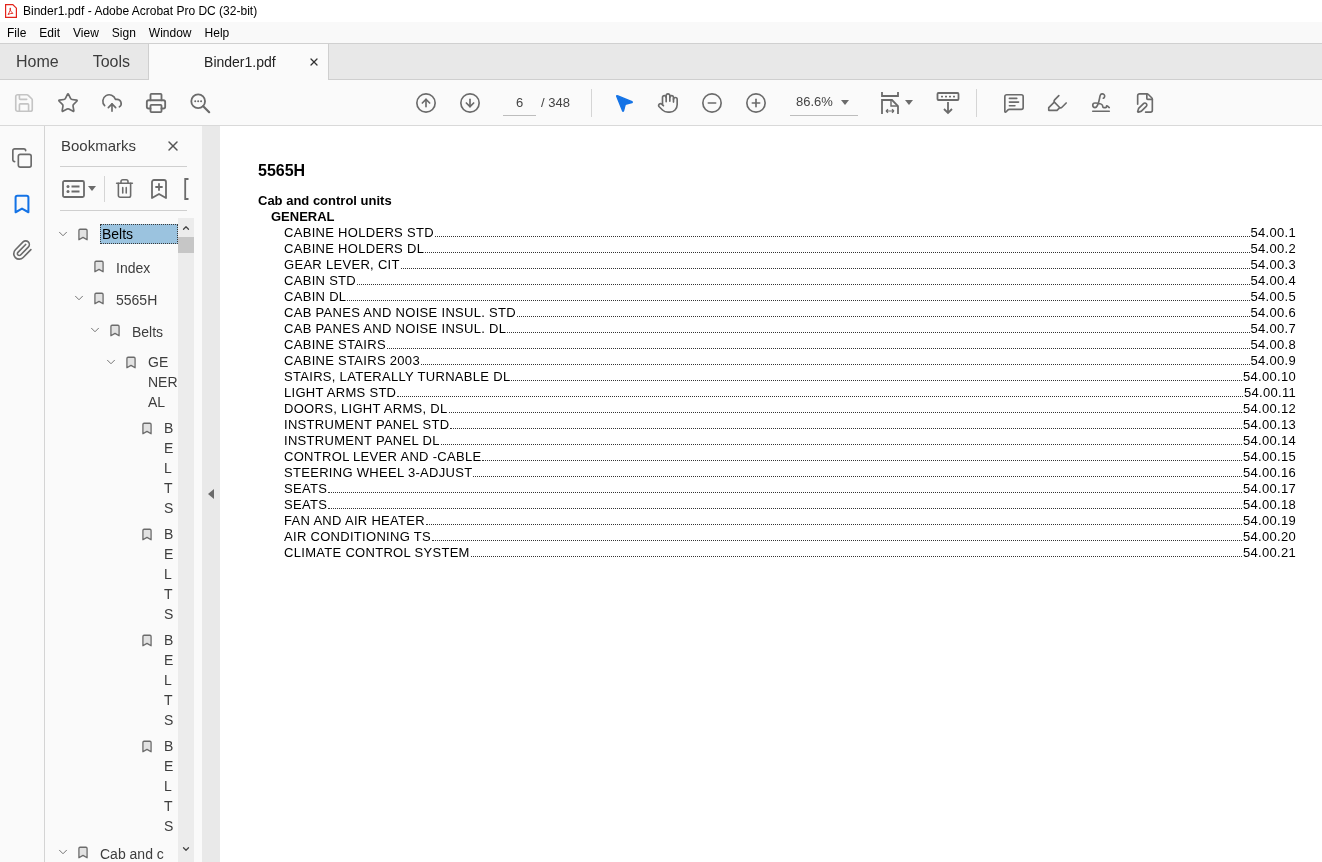  I want to click on subsection-heading: GENERAL, so click(303, 217).